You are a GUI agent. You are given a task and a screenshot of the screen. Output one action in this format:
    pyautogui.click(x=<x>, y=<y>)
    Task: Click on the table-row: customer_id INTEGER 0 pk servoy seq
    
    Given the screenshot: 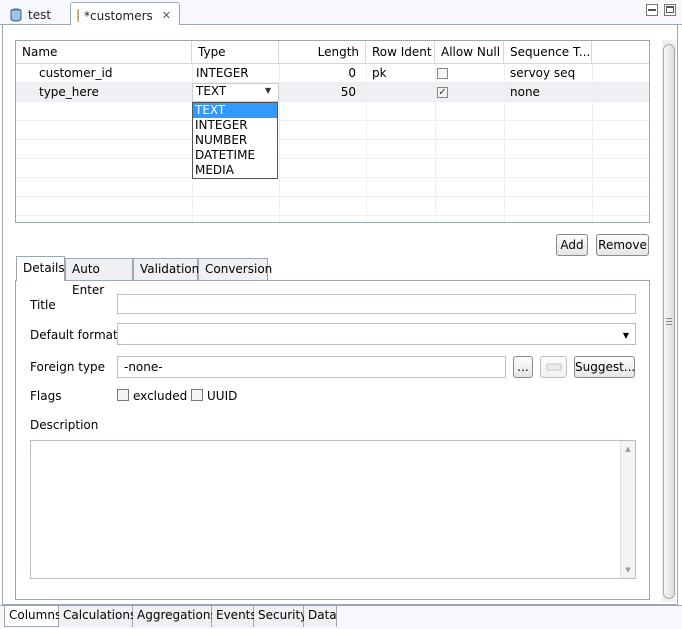 What is the action you would take?
    pyautogui.click(x=332, y=73)
    